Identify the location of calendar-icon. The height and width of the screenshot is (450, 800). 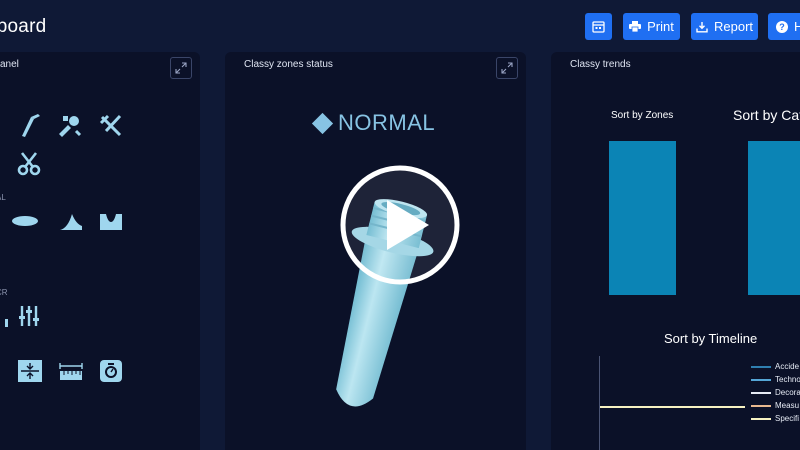
(598, 26).